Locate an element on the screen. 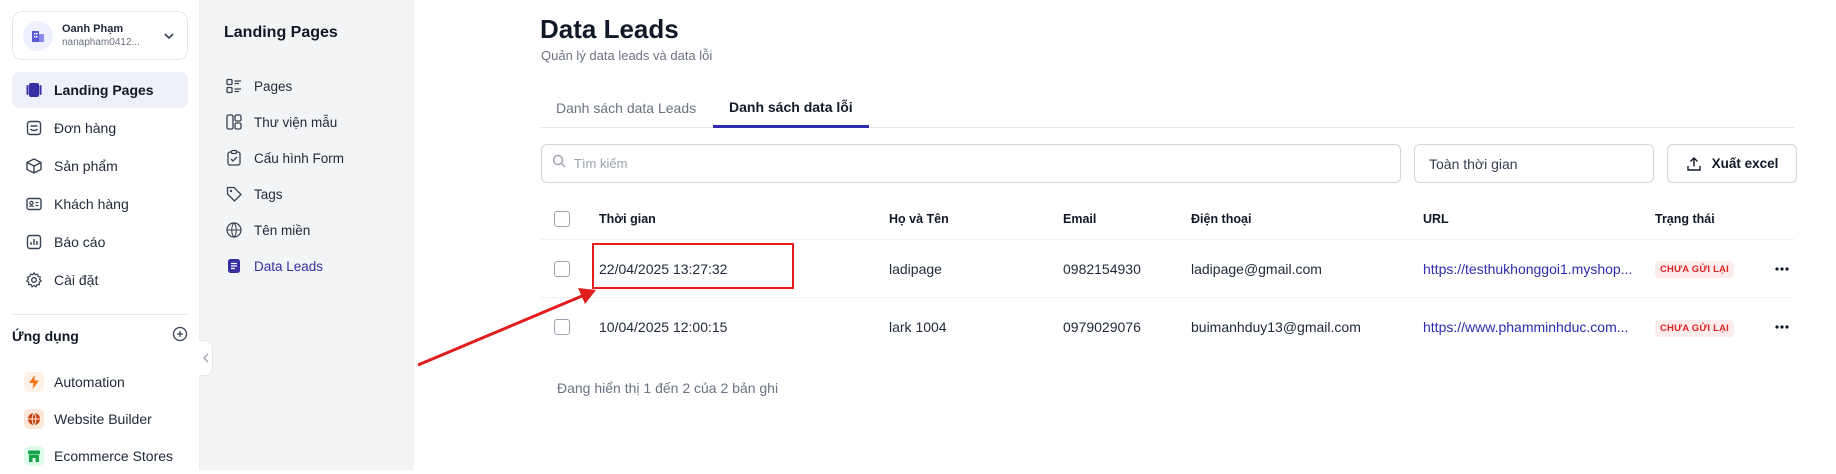 This screenshot has width=1836, height=474. subnav-item-label: Data Leads is located at coordinates (289, 266).